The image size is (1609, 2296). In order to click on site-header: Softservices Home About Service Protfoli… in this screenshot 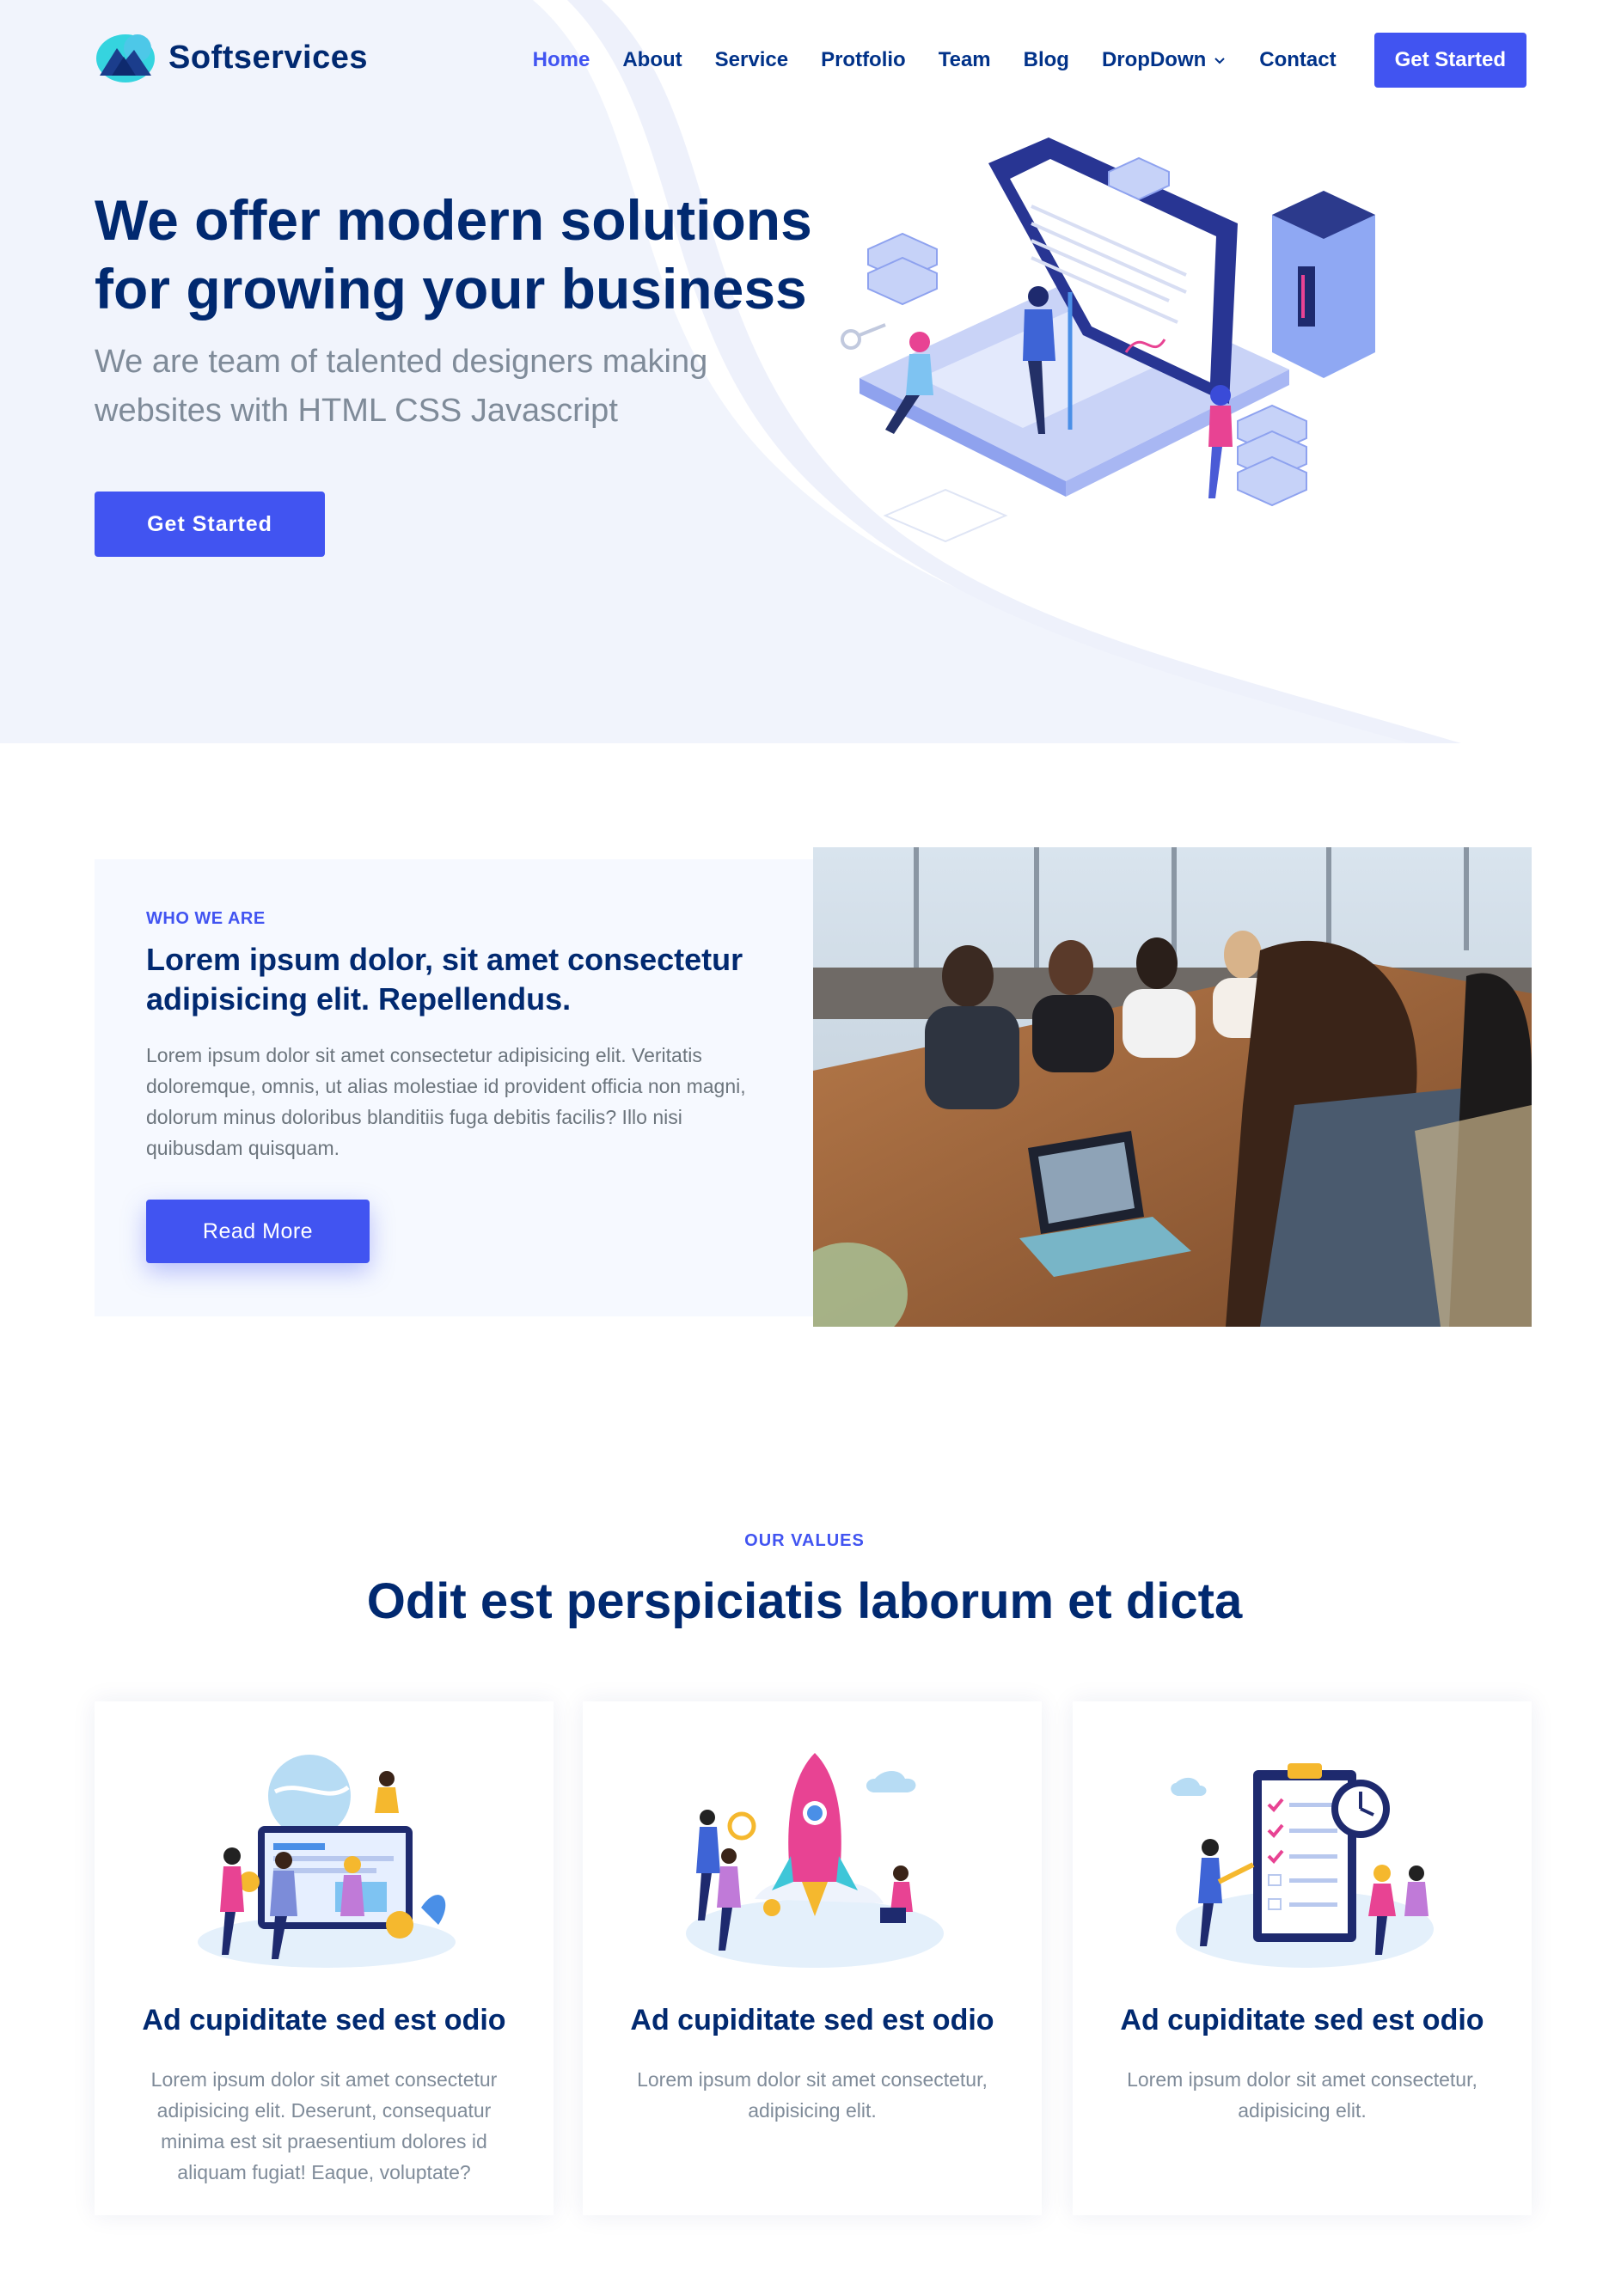, I will do `click(804, 60)`.